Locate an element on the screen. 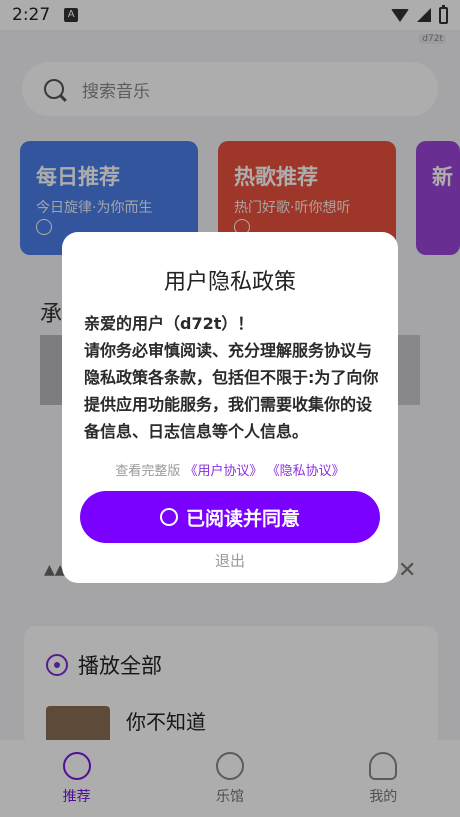  radio-circle-icon is located at coordinates (168, 517).